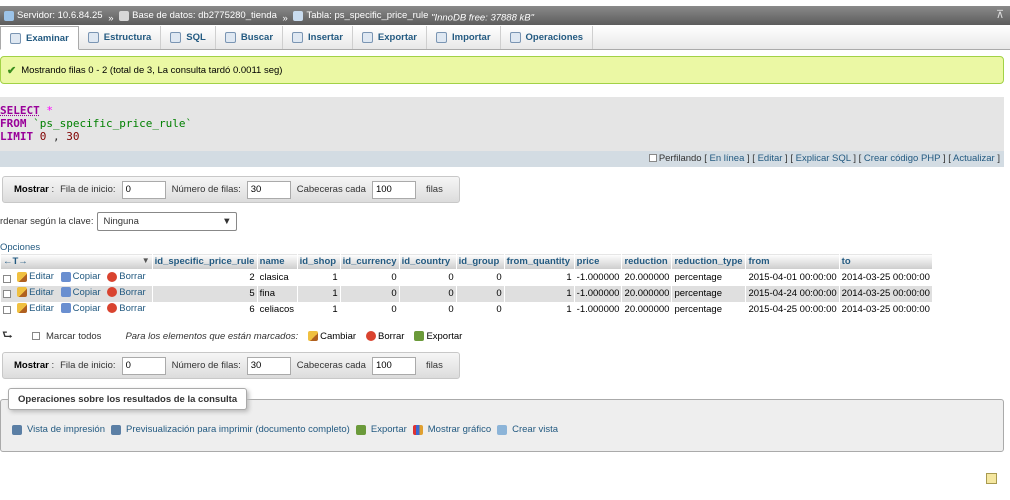 Image resolution: width=1010 pixels, height=500 pixels. Describe the element at coordinates (647, 261) in the screenshot. I see `header-reduction: reduction` at that location.